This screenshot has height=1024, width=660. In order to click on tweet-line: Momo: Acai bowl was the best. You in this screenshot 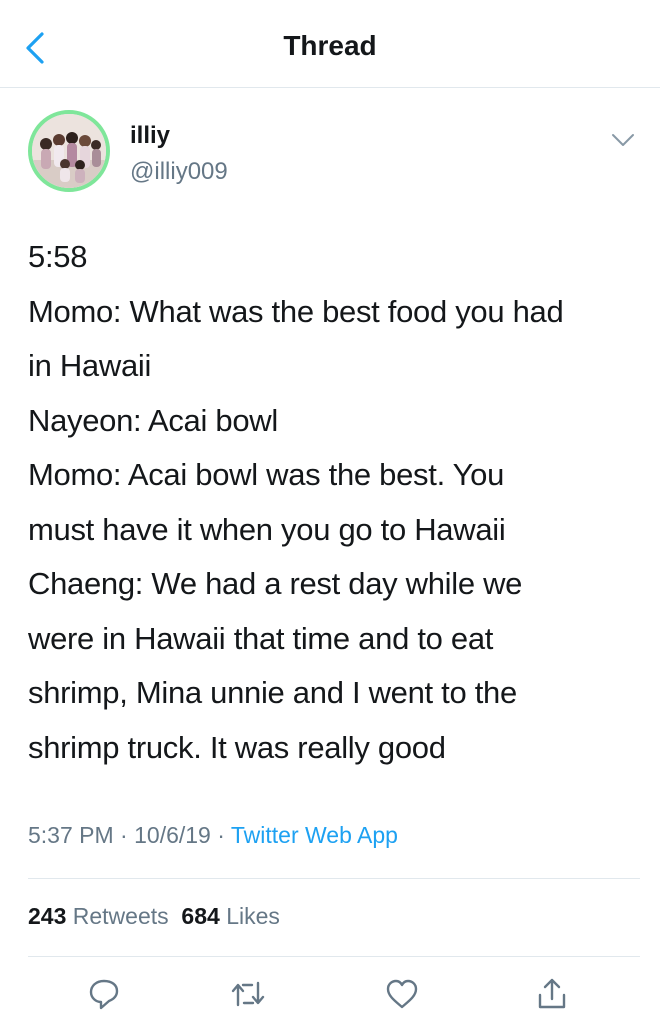, I will do `click(266, 474)`.